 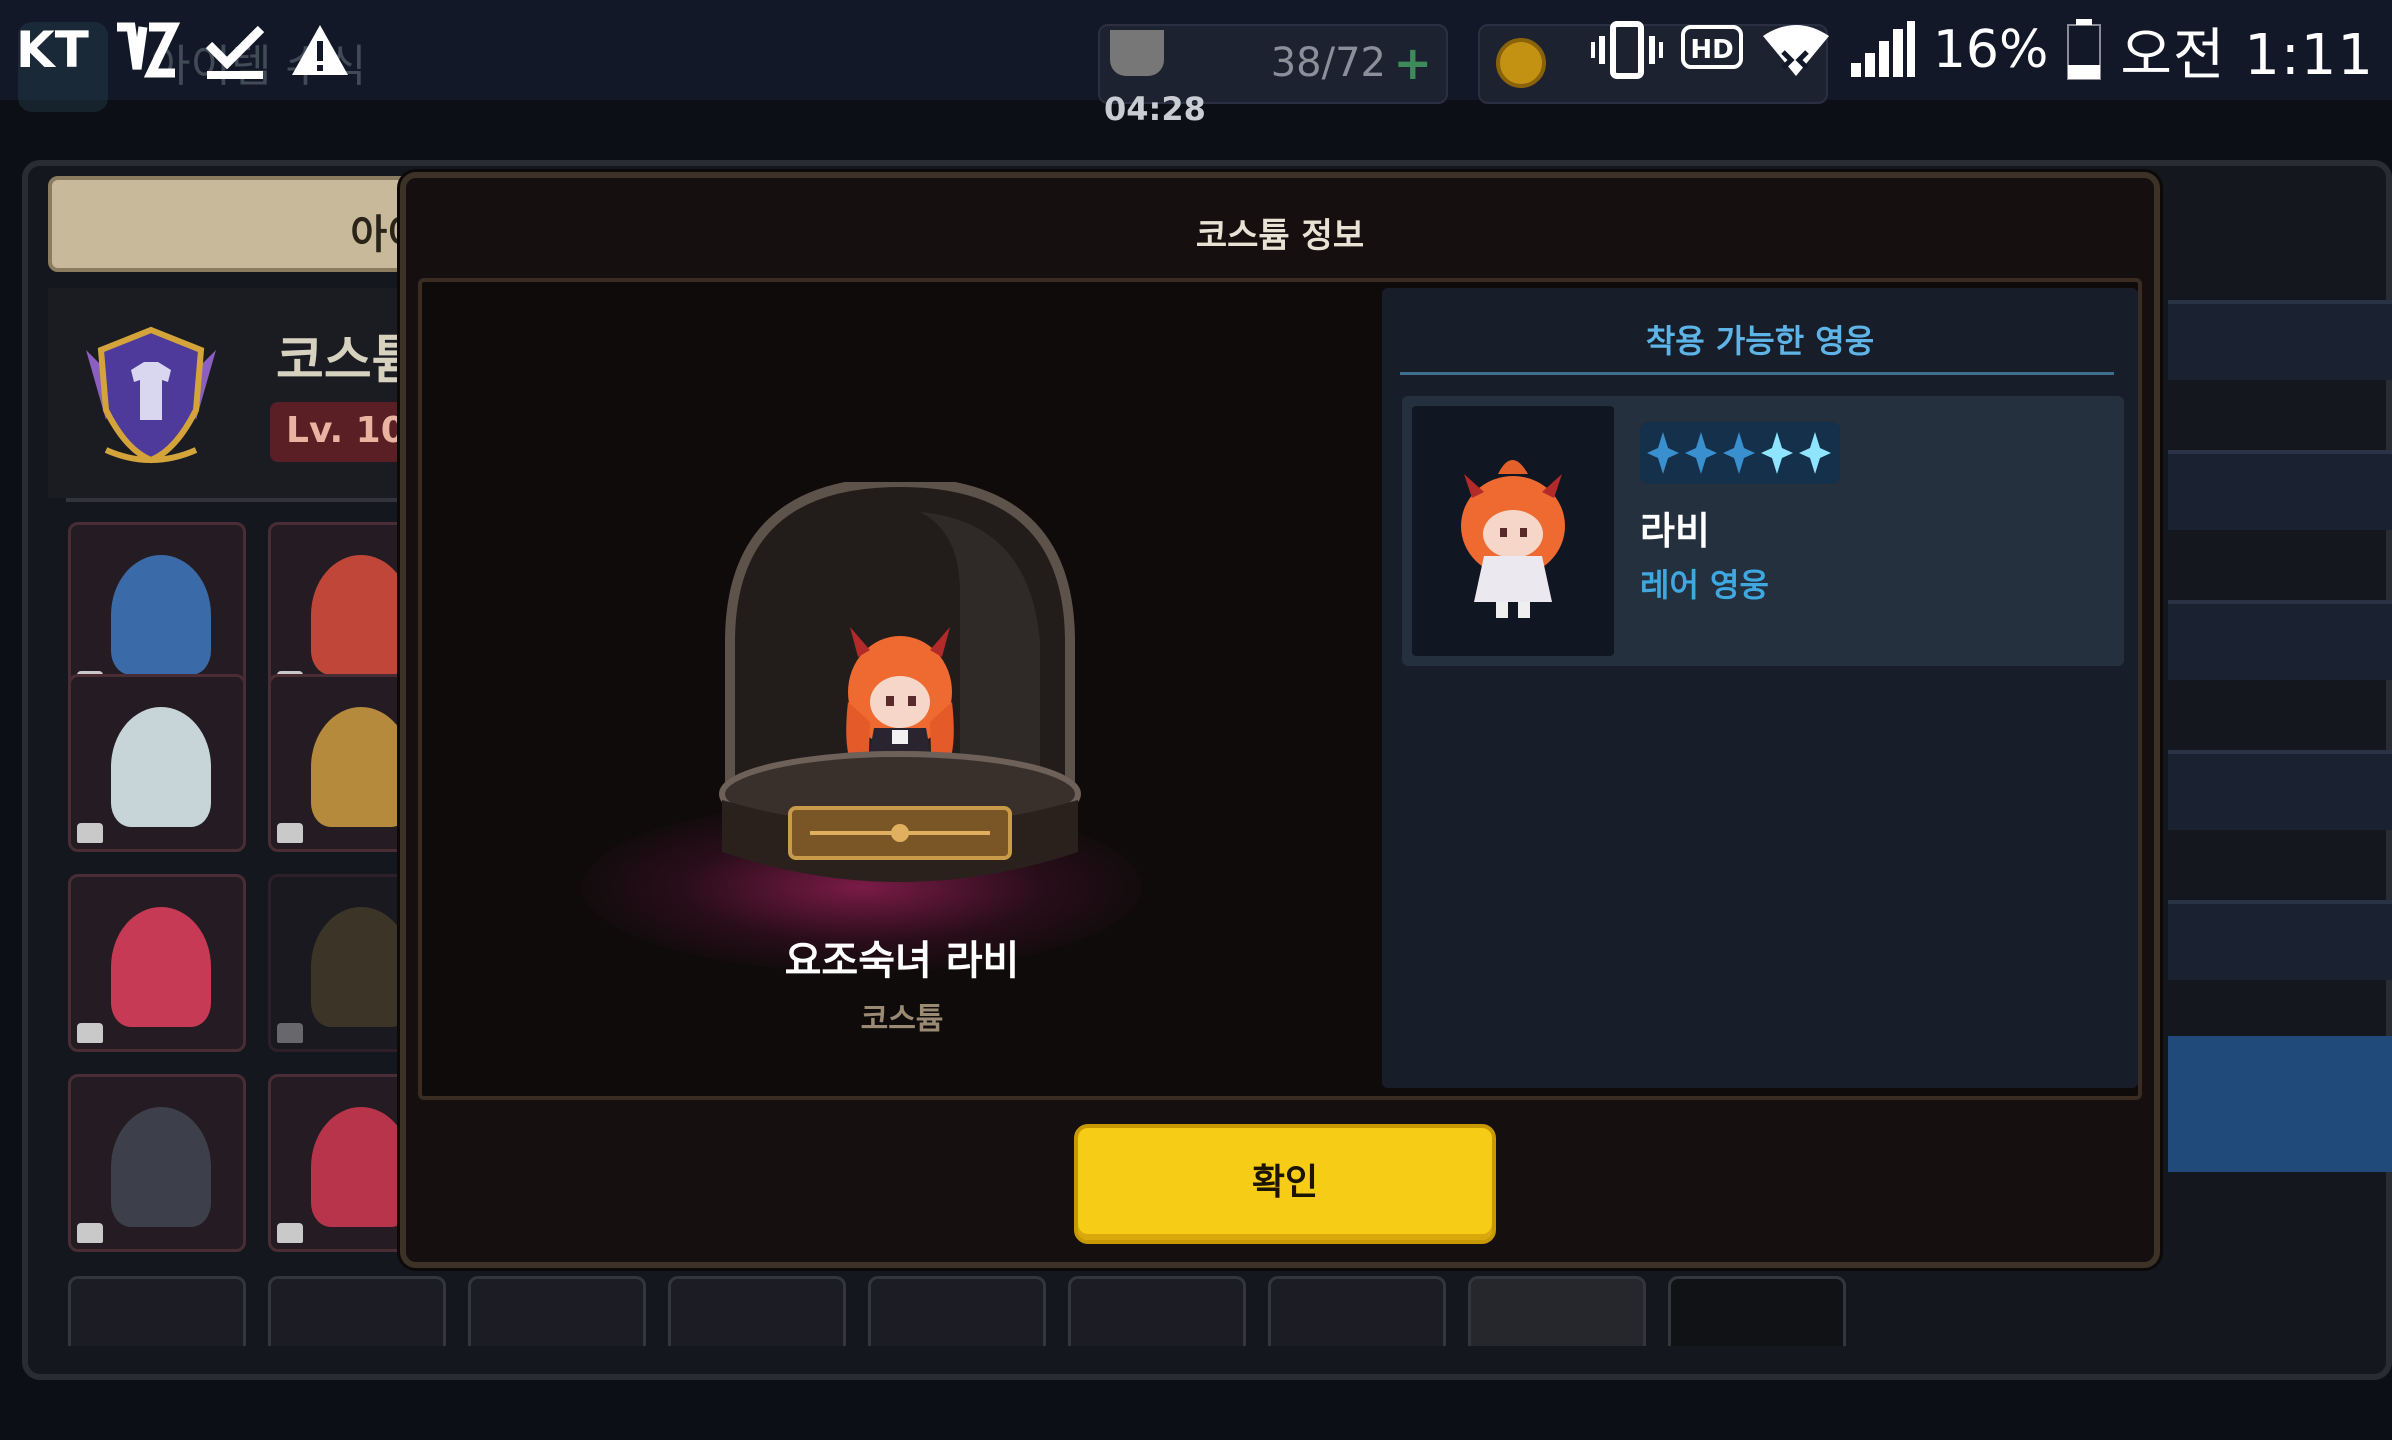 I want to click on hero-name: 라비, so click(x=1675, y=531).